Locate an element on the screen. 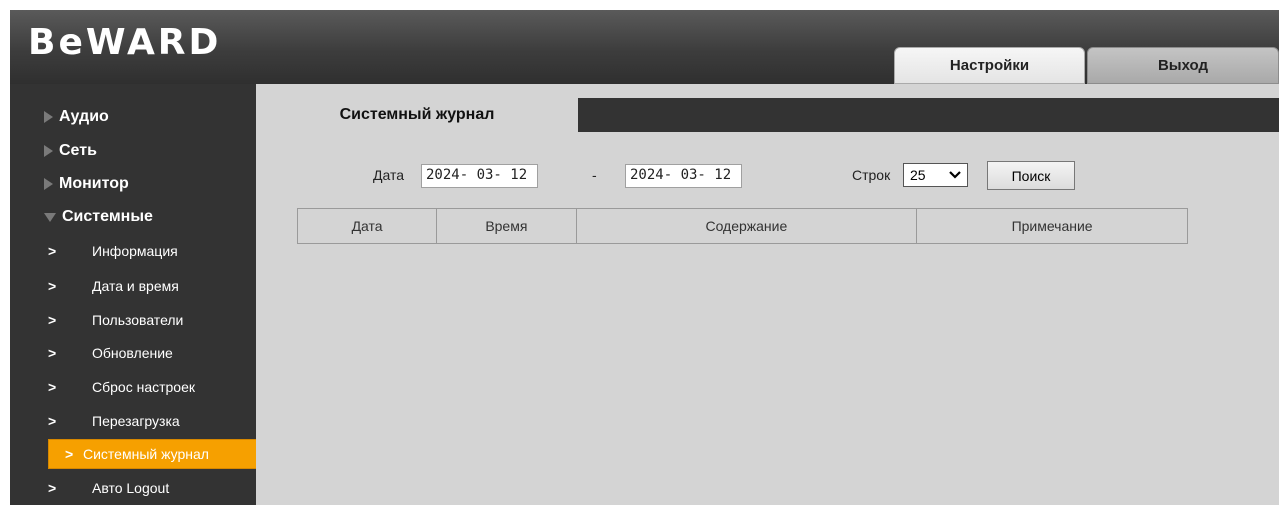  rows-label: Строк is located at coordinates (871, 175).